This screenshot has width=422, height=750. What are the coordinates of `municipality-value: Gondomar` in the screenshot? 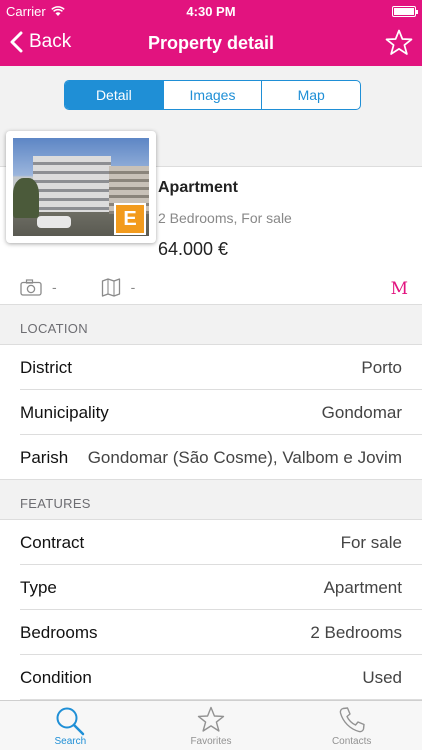 It's located at (361, 412).